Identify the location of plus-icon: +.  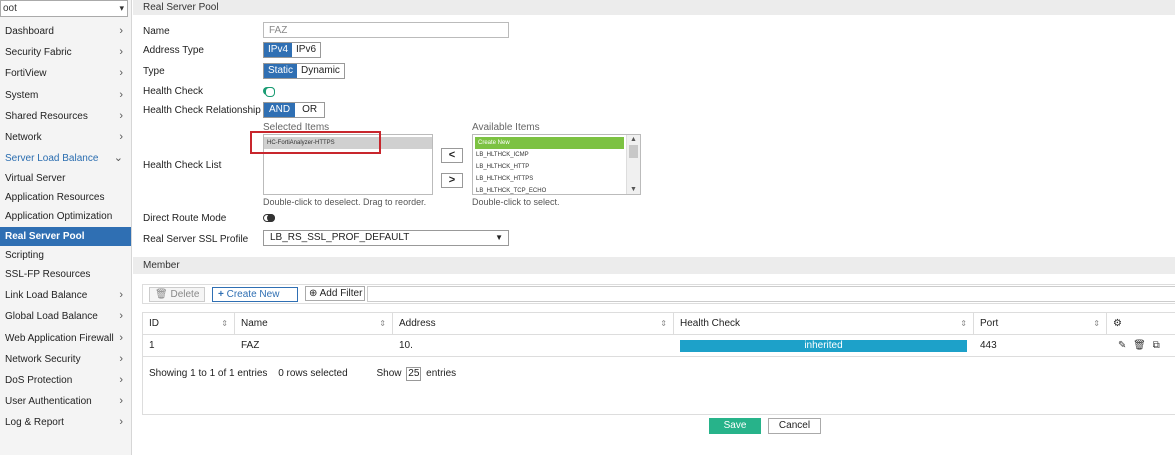
(221, 294).